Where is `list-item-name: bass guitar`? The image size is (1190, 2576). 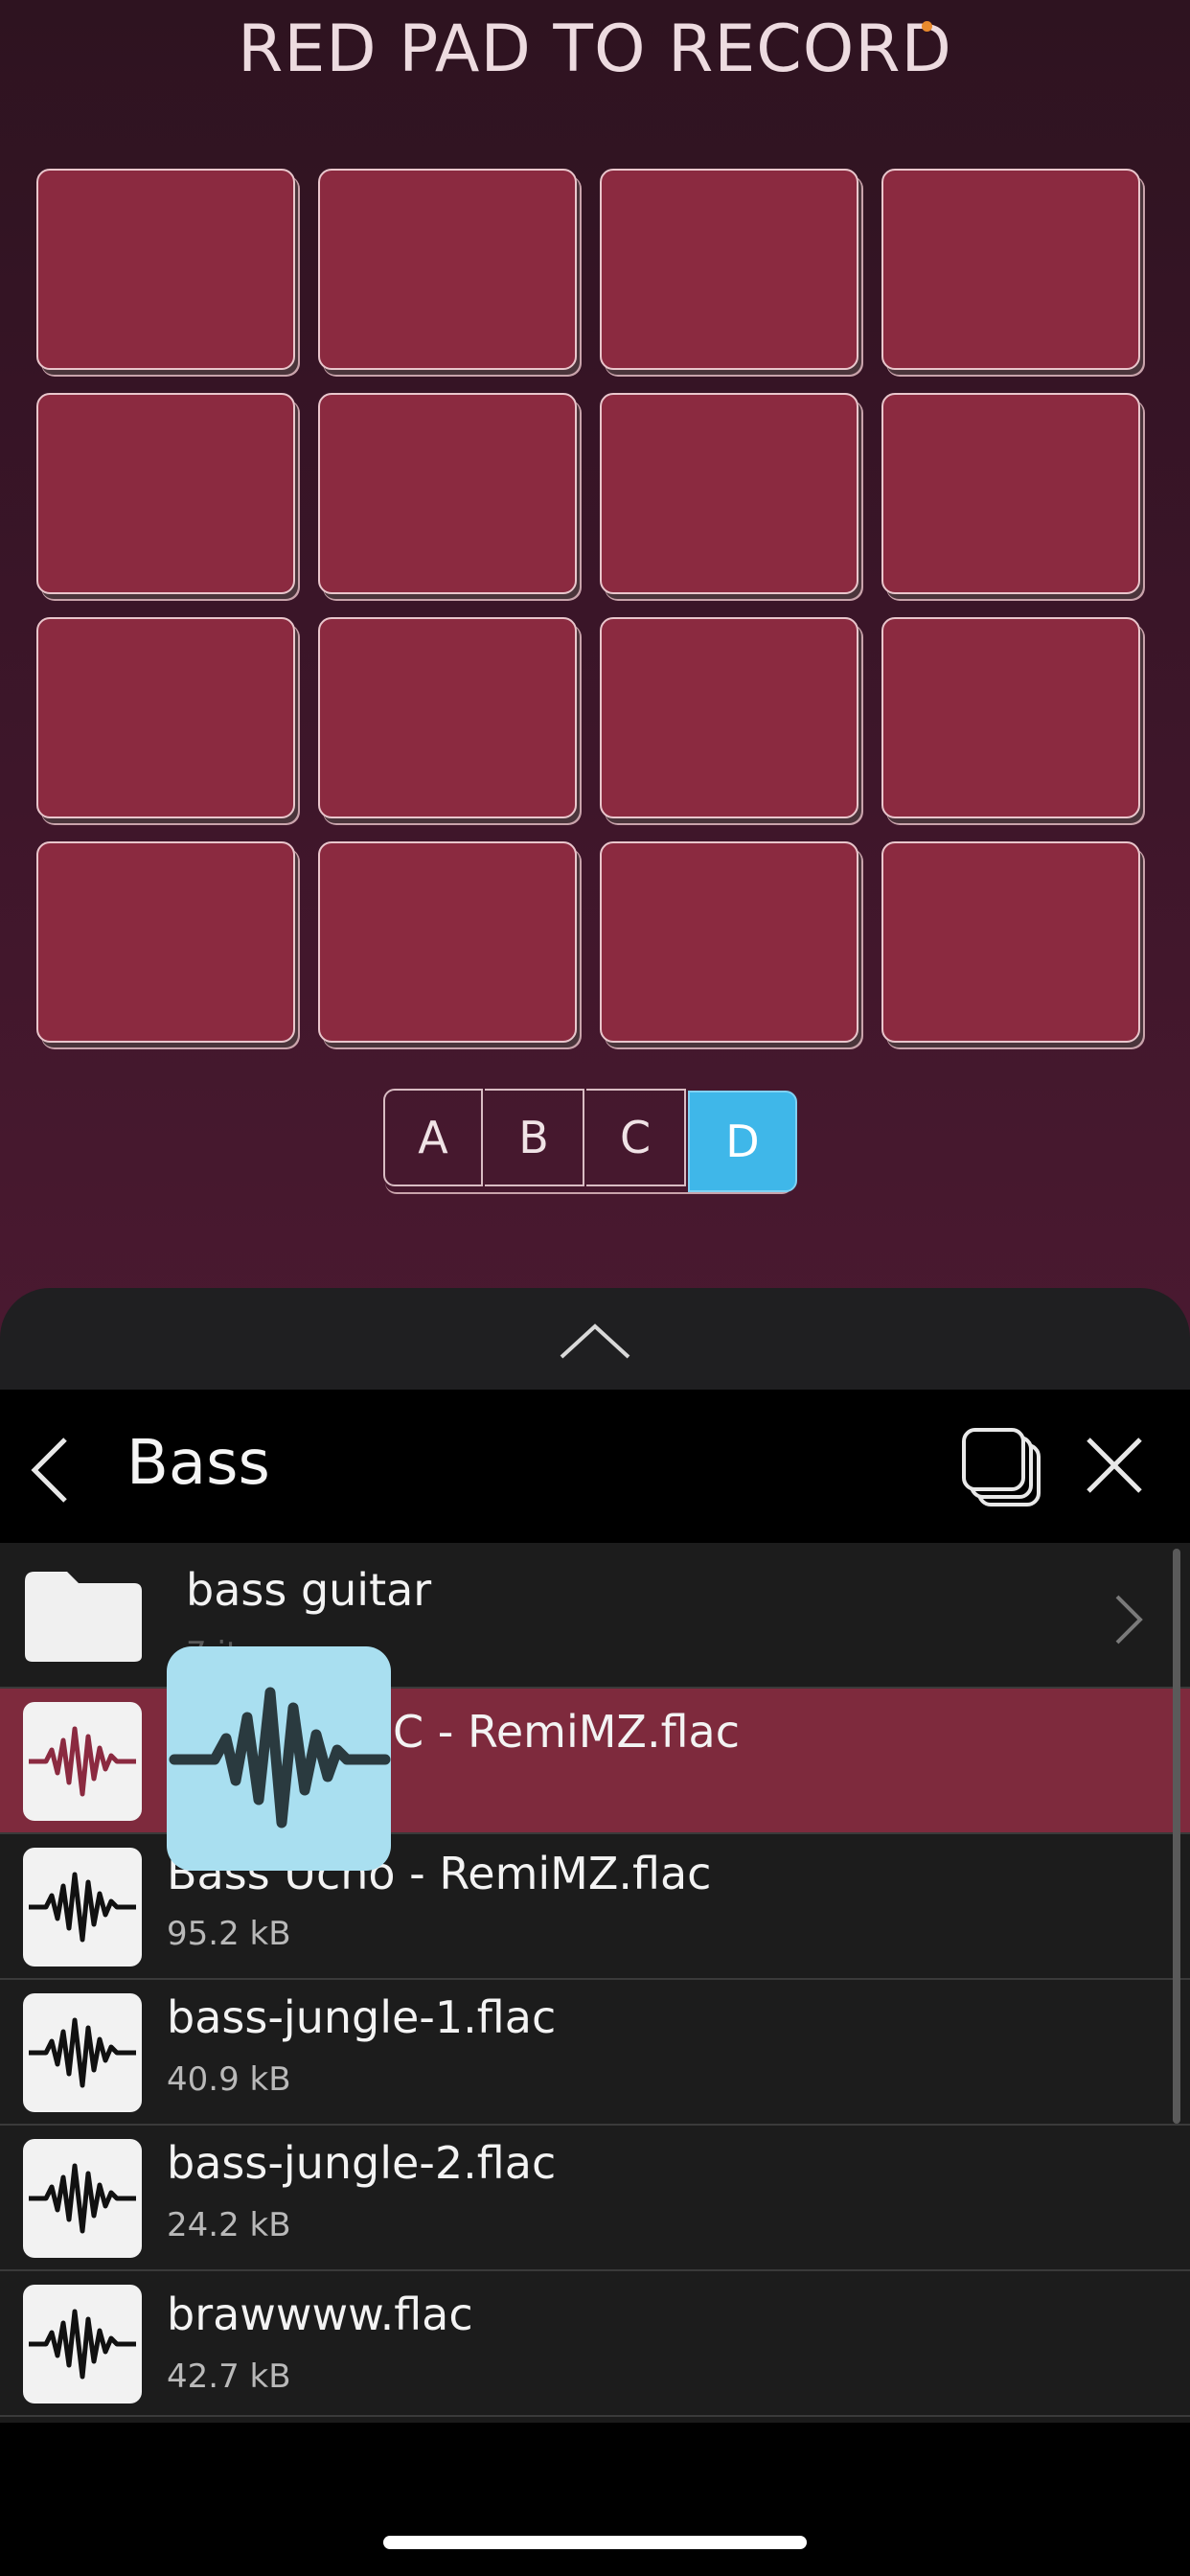
list-item-name: bass guitar is located at coordinates (309, 1590).